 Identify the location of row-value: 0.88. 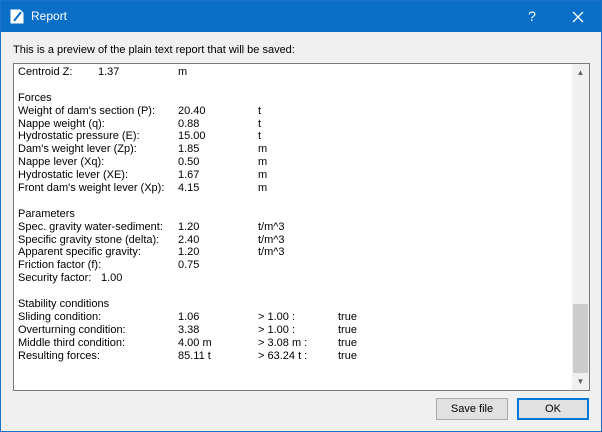
(189, 123).